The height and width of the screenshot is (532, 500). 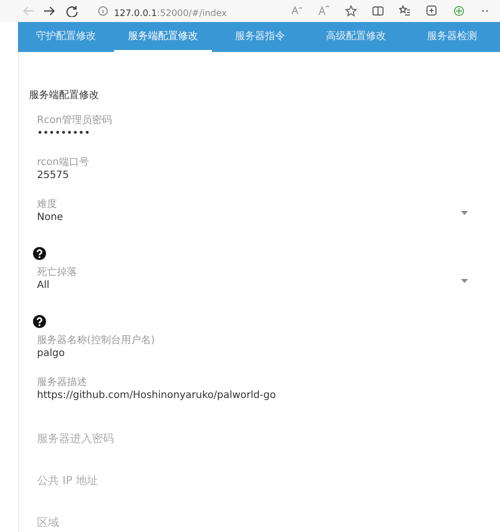 I want to click on favorites-icon, so click(x=405, y=11).